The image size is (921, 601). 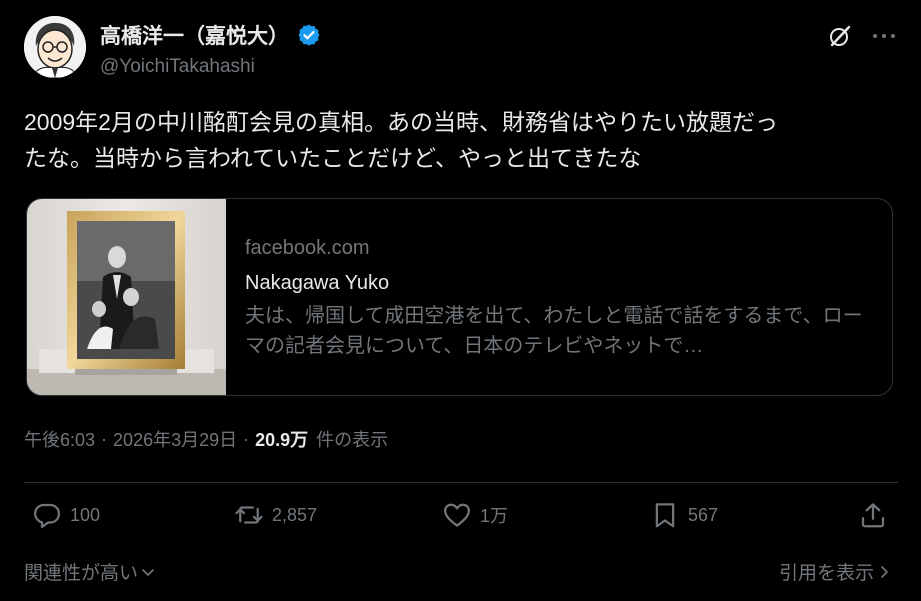 What do you see at coordinates (177, 67) in the screenshot?
I see `handle: @YoichiTakahashi` at bounding box center [177, 67].